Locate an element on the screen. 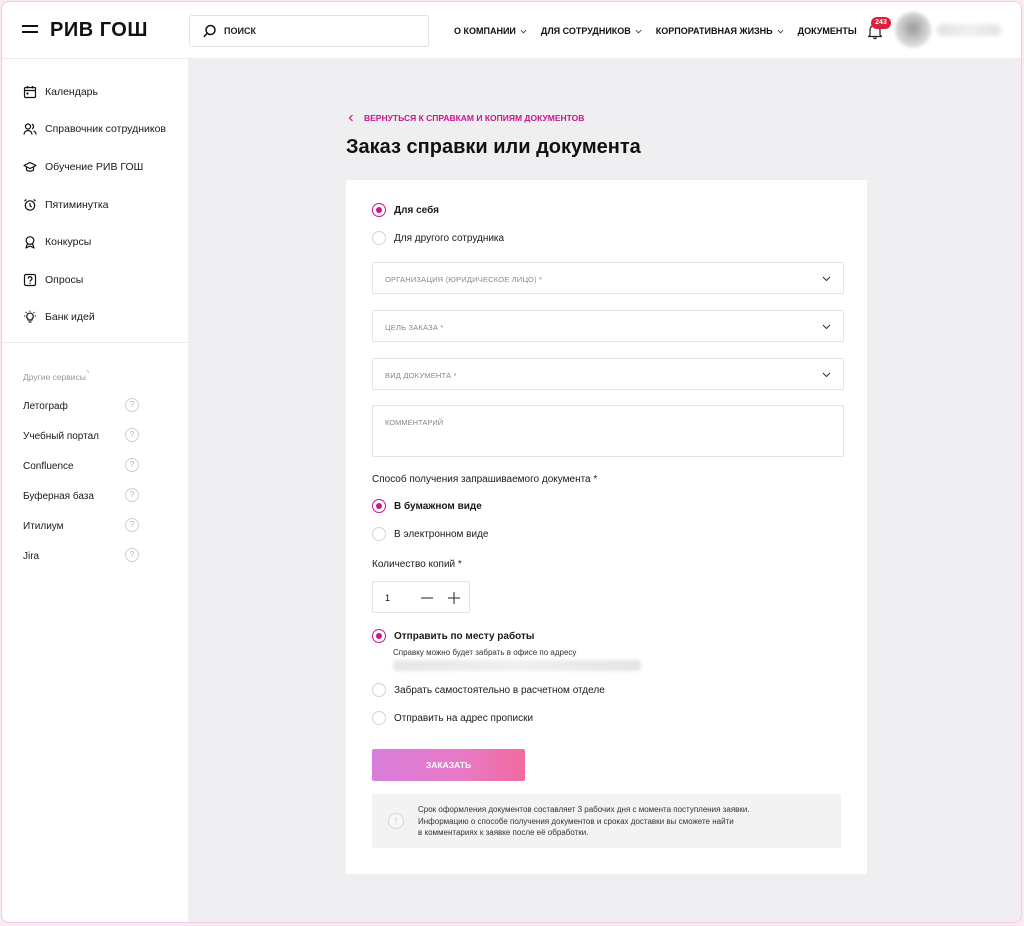  radio-send-to-registration-address: Отправить на адрес прописки is located at coordinates (452, 718).